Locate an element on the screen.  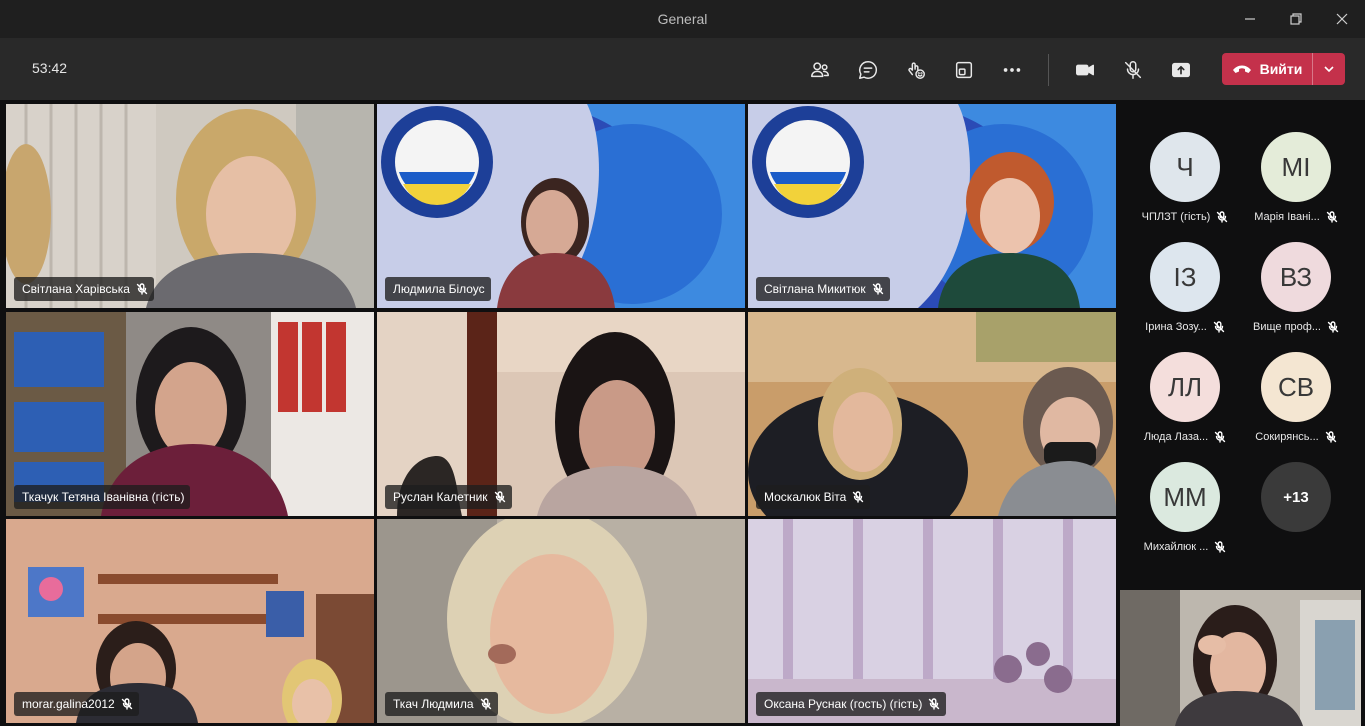
leave-main: Вийти is located at coordinates (1267, 69).